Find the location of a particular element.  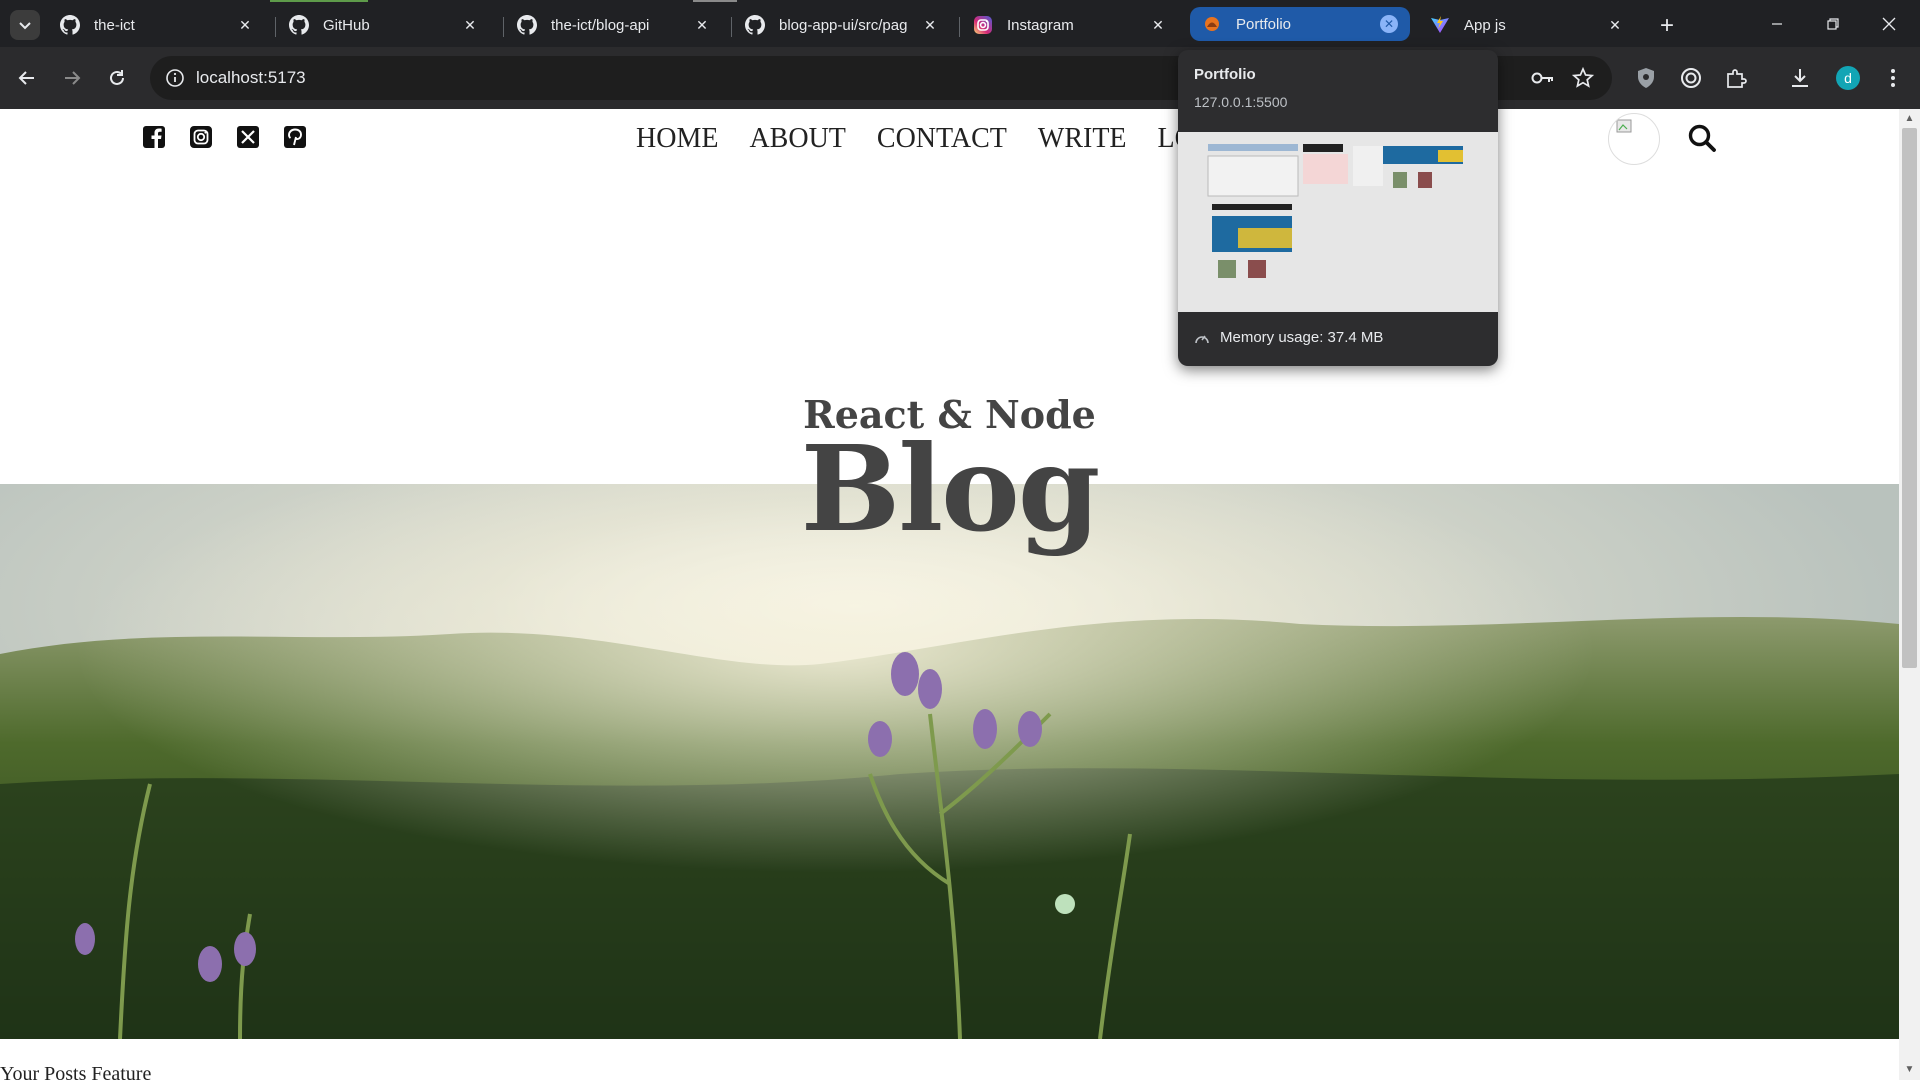

bookmark-button is located at coordinates (1583, 78).